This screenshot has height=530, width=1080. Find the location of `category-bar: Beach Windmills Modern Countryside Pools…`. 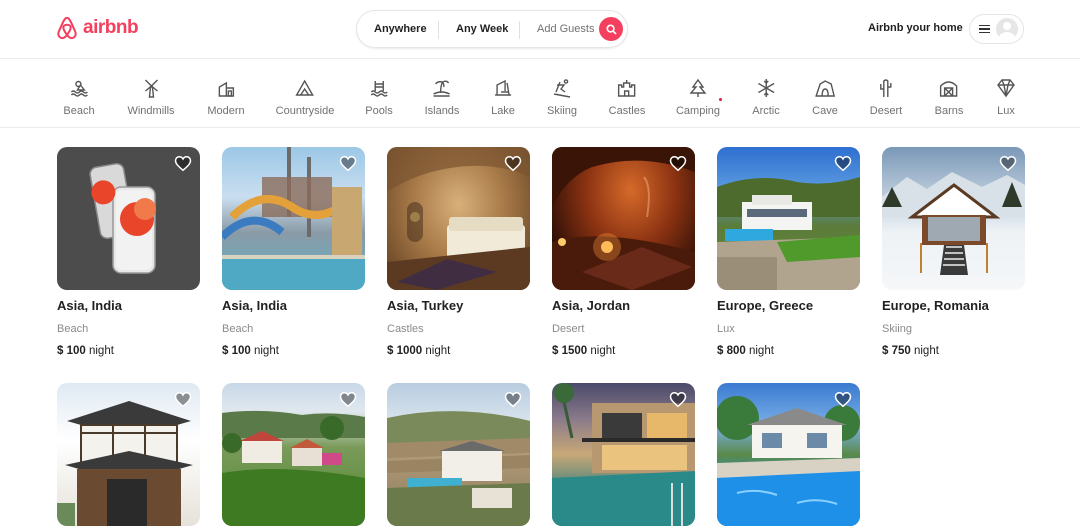

category-bar: Beach Windmills Modern Countryside Pools… is located at coordinates (540, 94).